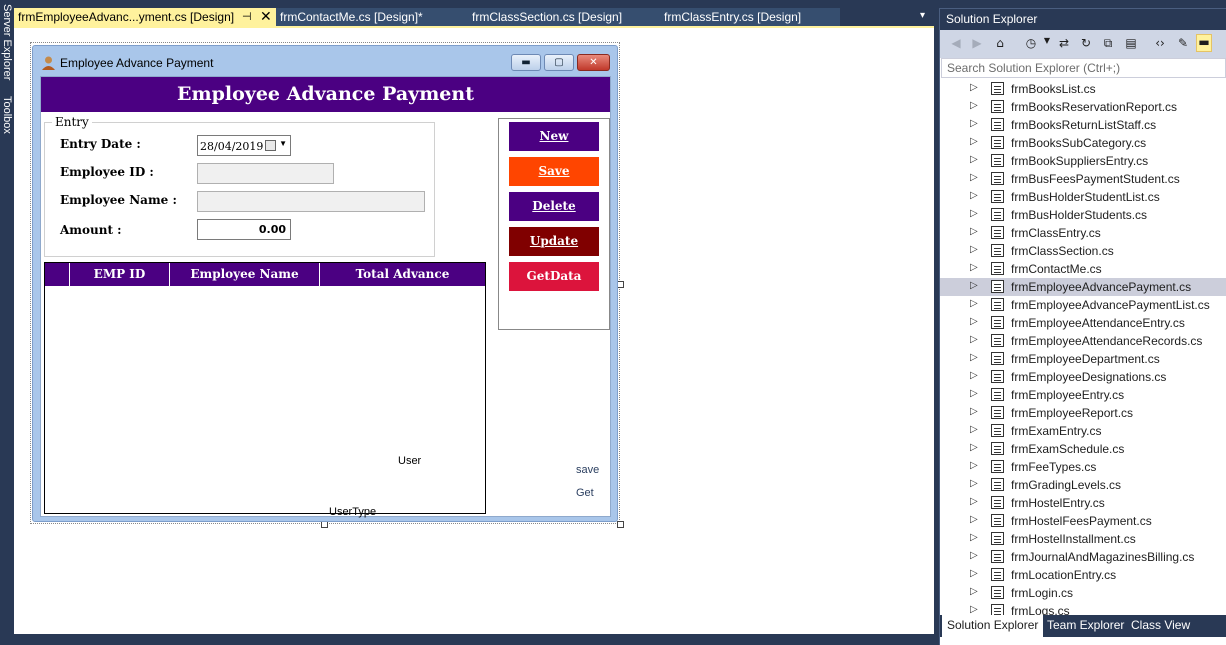 This screenshot has height=645, width=1226. Describe the element at coordinates (1083, 485) in the screenshot. I see `solution-explorer-item: ▷ frmGradingLevels.cs` at that location.